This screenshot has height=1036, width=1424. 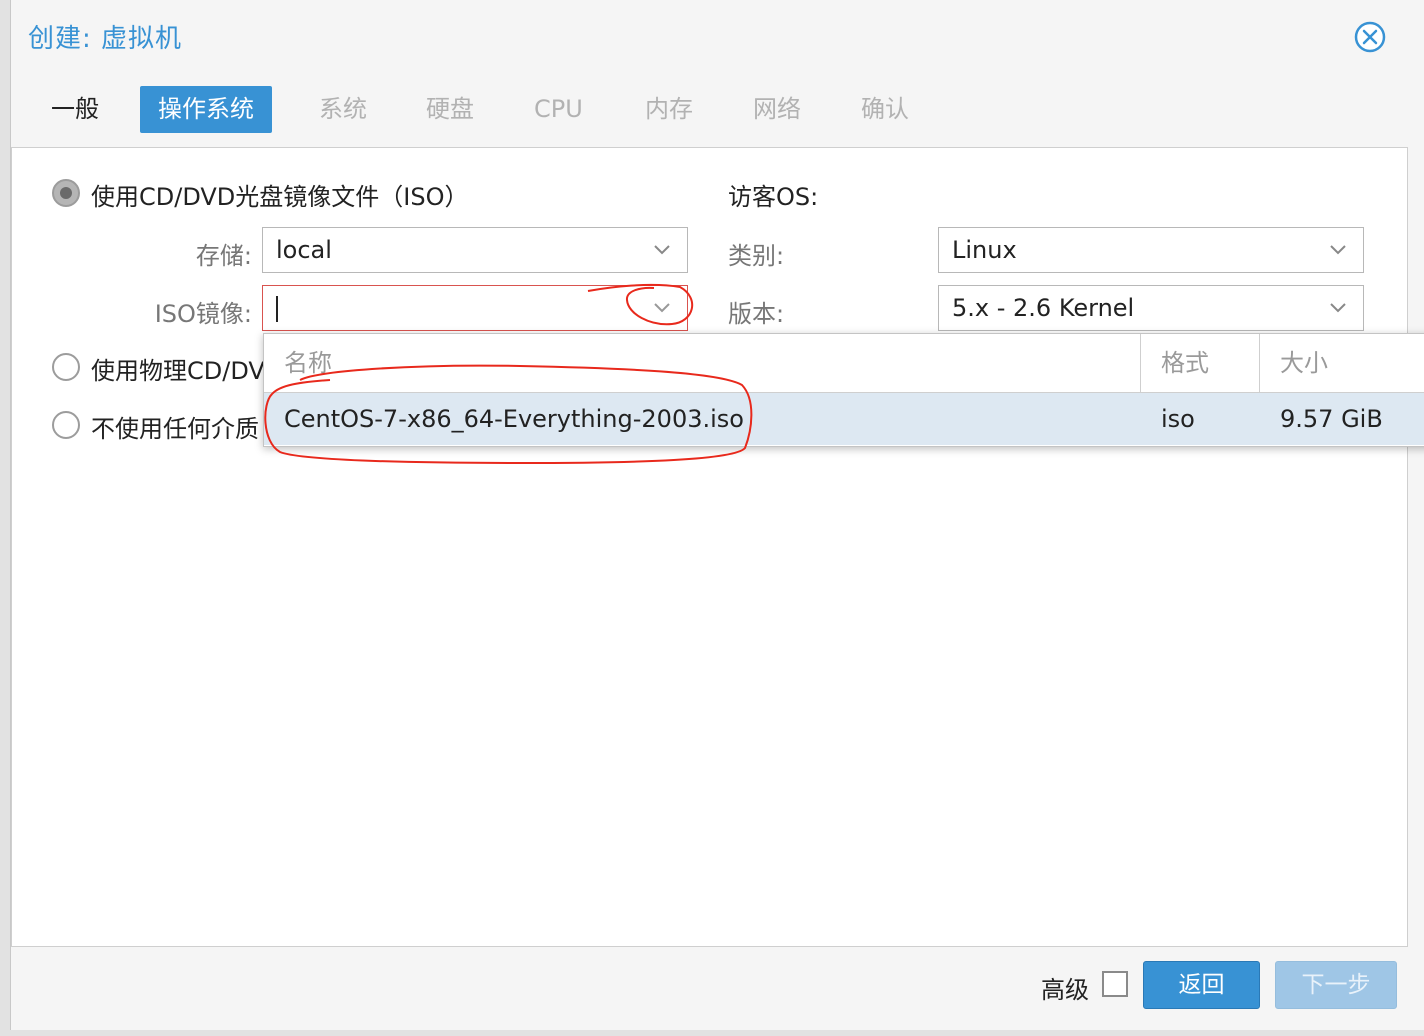 I want to click on tab-cpu: CPU, so click(x=558, y=109).